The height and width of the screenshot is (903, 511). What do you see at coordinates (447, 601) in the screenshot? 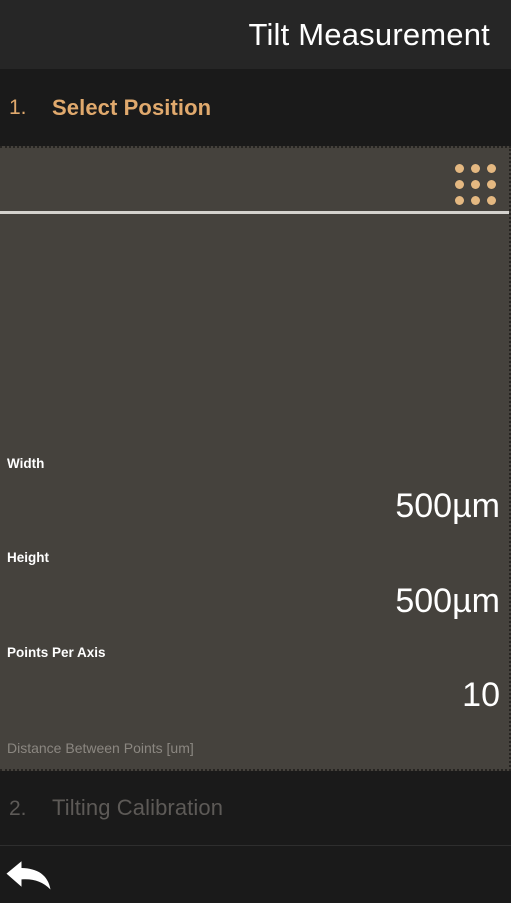
I see `field-value-height: 500µm` at bounding box center [447, 601].